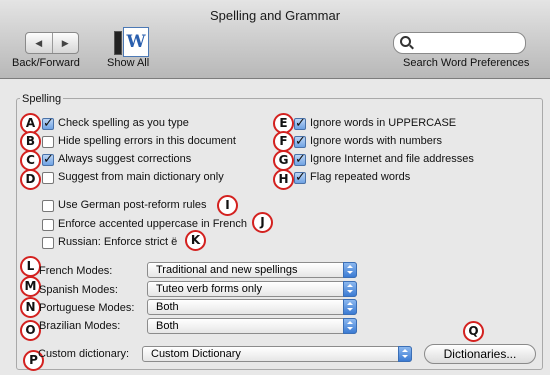 This screenshot has height=375, width=550. What do you see at coordinates (48, 142) in the screenshot?
I see `hide-errors-checkbox` at bounding box center [48, 142].